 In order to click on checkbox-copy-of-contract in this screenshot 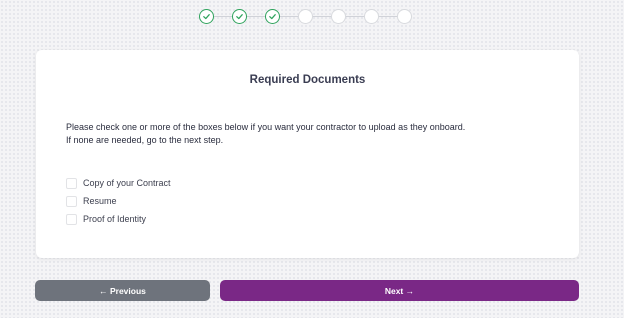, I will do `click(71, 183)`.